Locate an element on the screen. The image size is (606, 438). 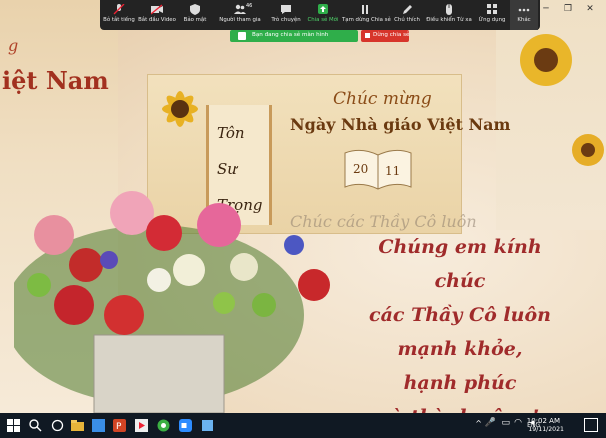
slide-title: Ngày Nhà giáo Việt Nam is located at coordinates (400, 124).